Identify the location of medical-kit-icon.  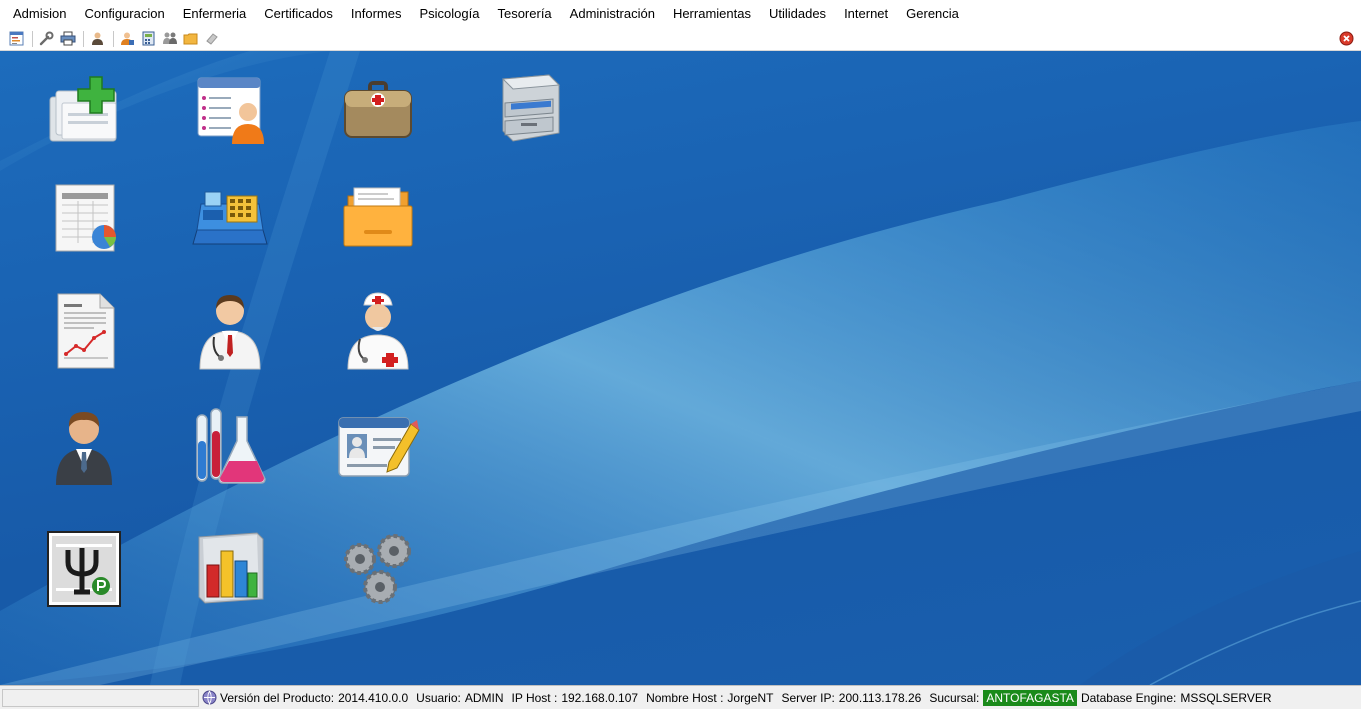
(378, 109).